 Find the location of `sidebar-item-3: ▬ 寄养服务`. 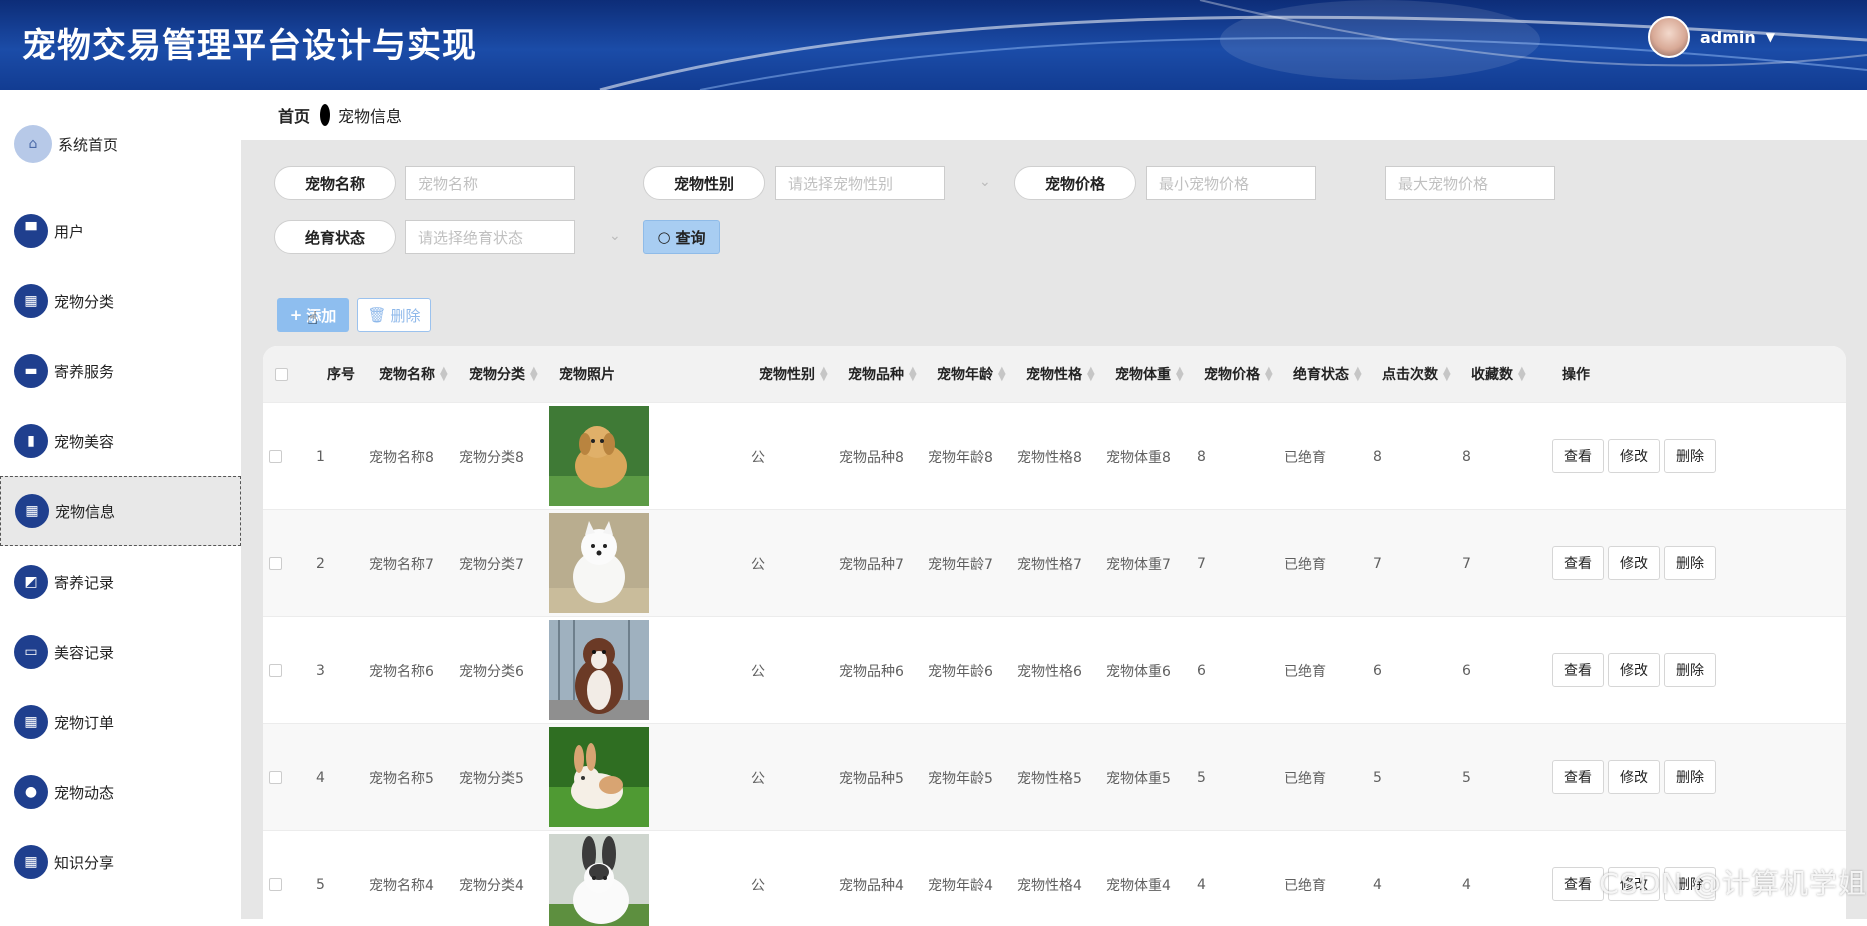

sidebar-item-3: ▬ 寄养服务 is located at coordinates (120, 371).